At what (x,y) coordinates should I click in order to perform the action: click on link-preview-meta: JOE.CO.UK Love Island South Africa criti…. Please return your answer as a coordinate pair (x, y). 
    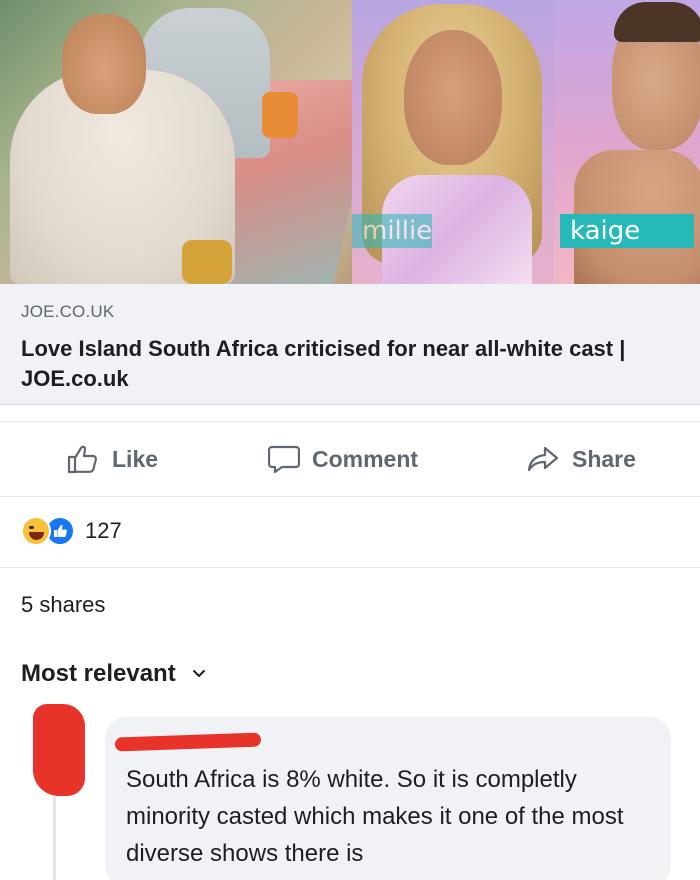
    Looking at the image, I should click on (350, 344).